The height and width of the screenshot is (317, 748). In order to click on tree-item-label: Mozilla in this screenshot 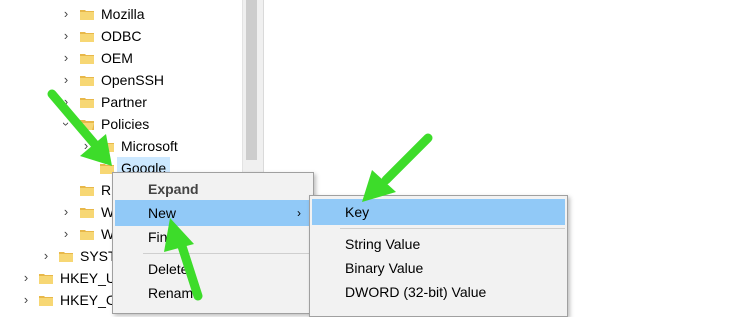, I will do `click(123, 14)`.